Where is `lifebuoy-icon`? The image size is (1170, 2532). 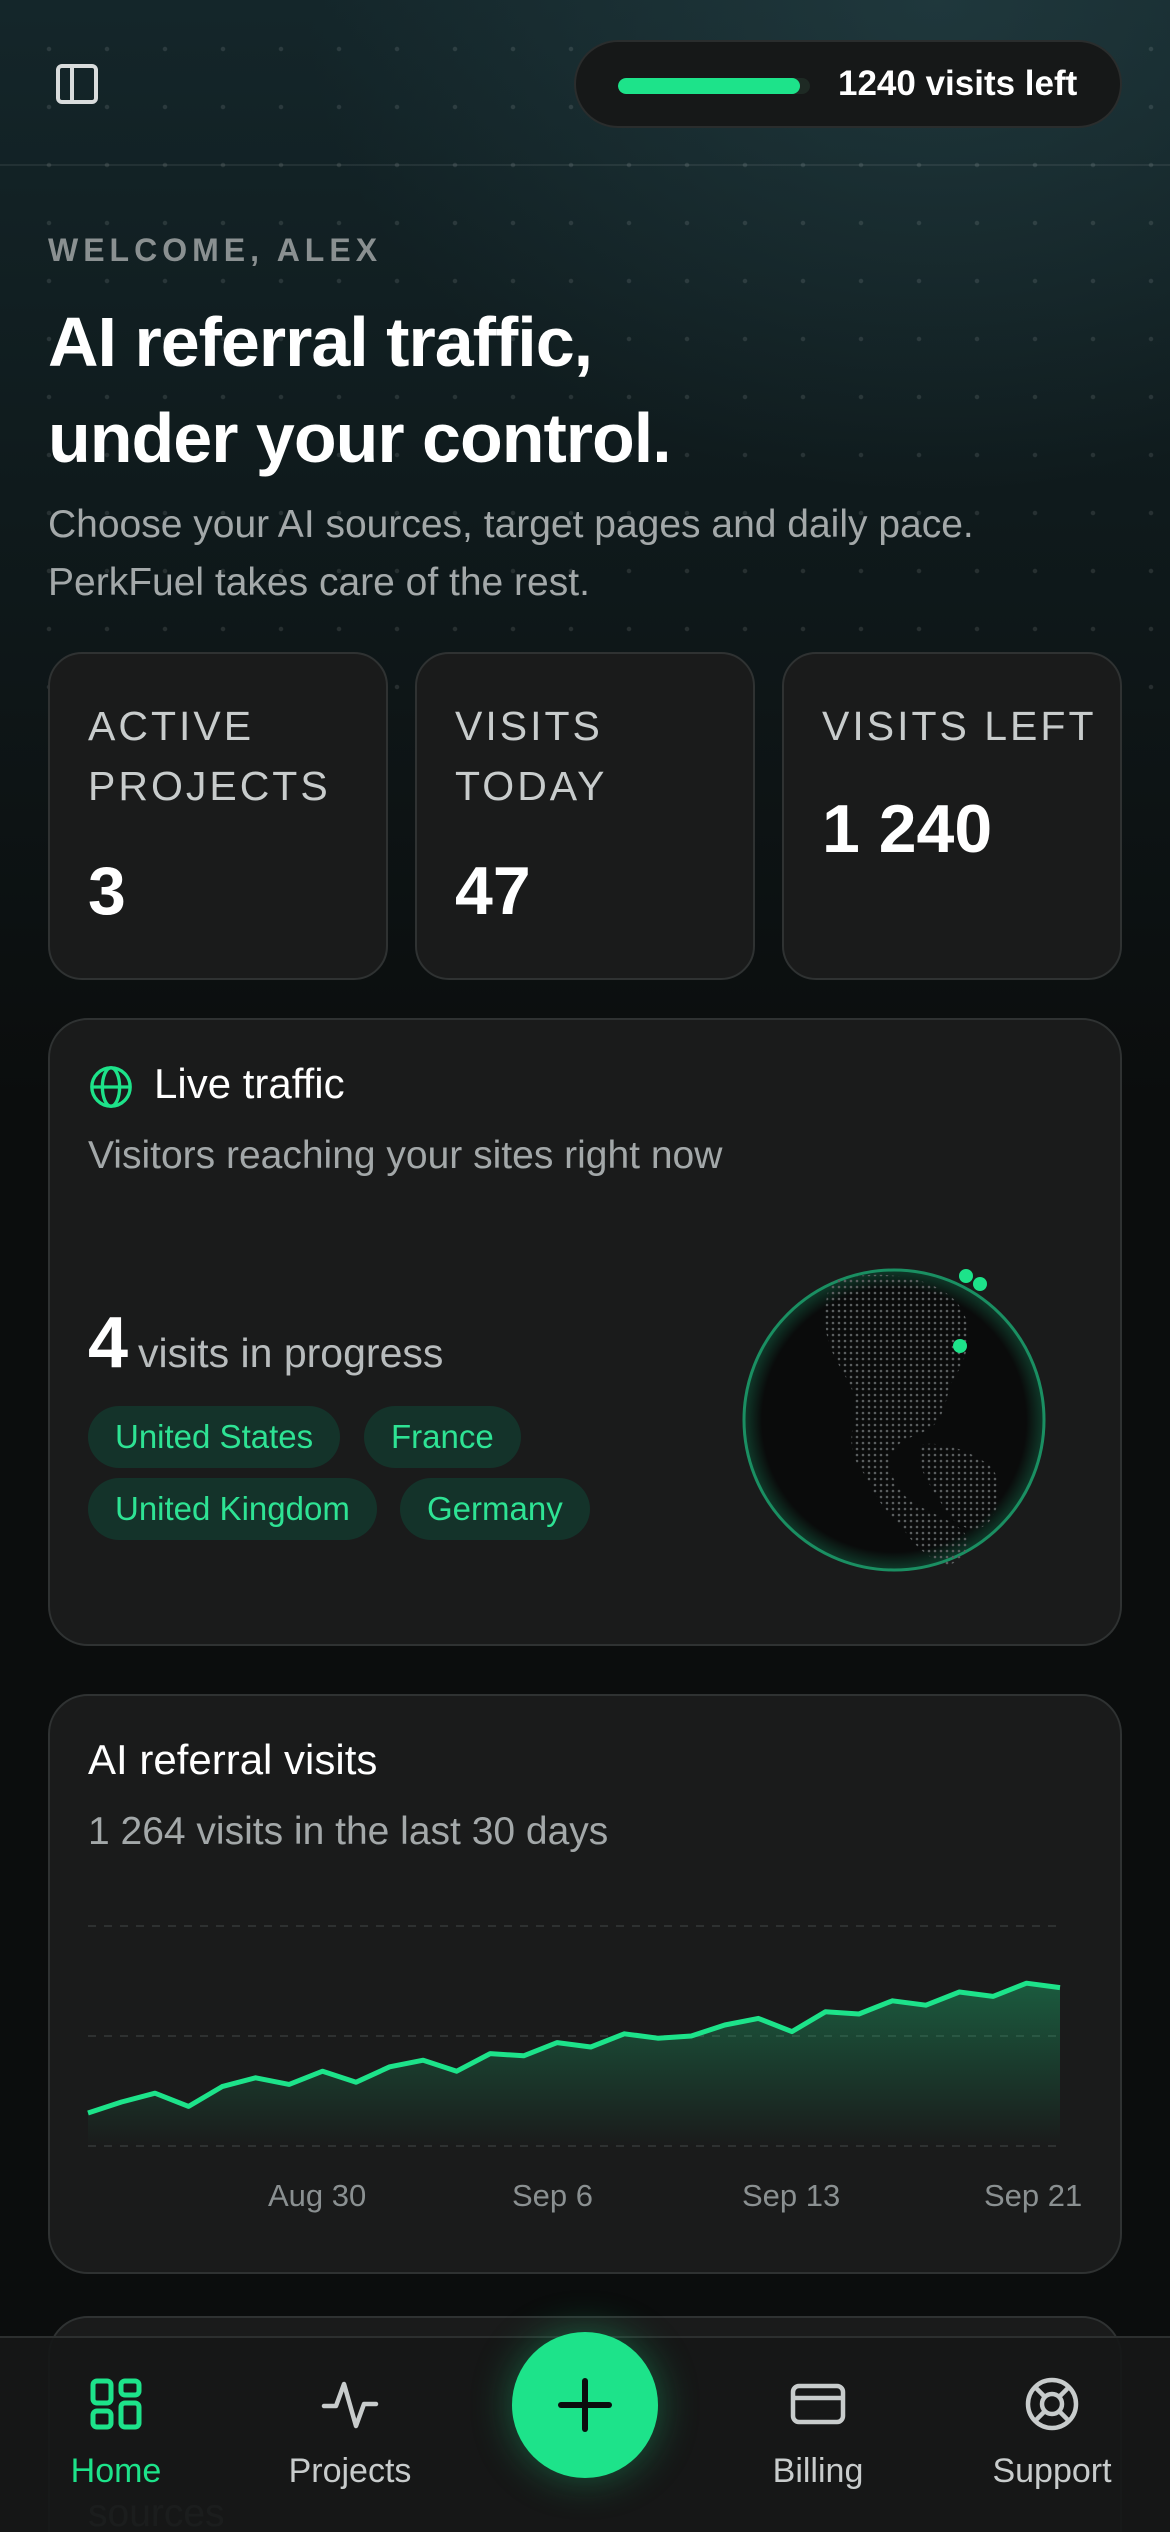 lifebuoy-icon is located at coordinates (1052, 2404).